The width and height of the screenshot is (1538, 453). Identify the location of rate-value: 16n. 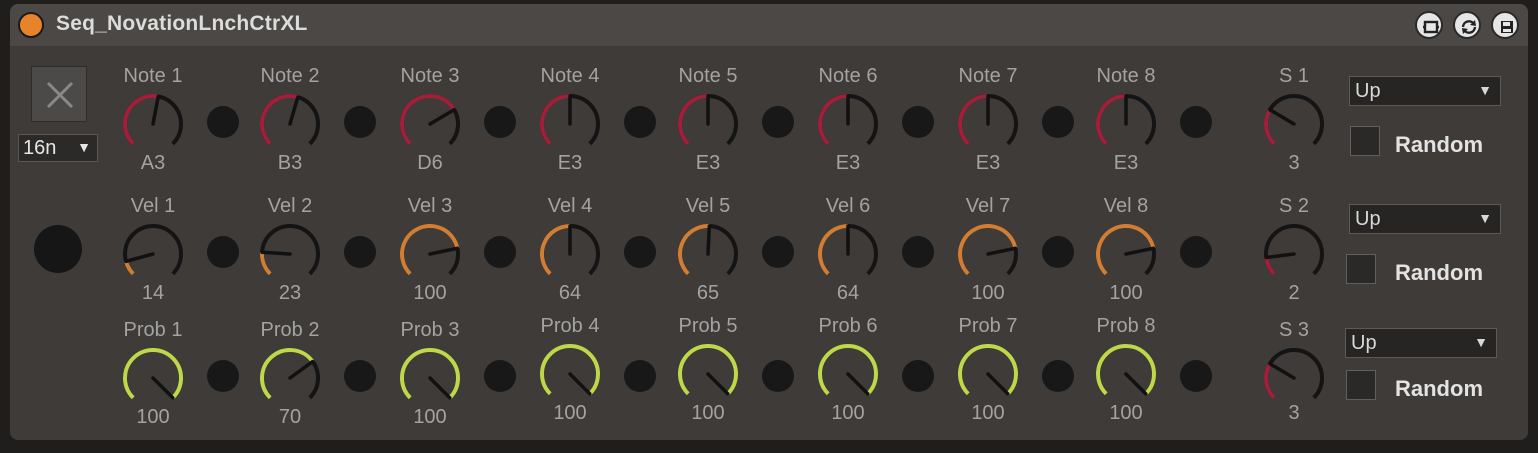
(40, 148).